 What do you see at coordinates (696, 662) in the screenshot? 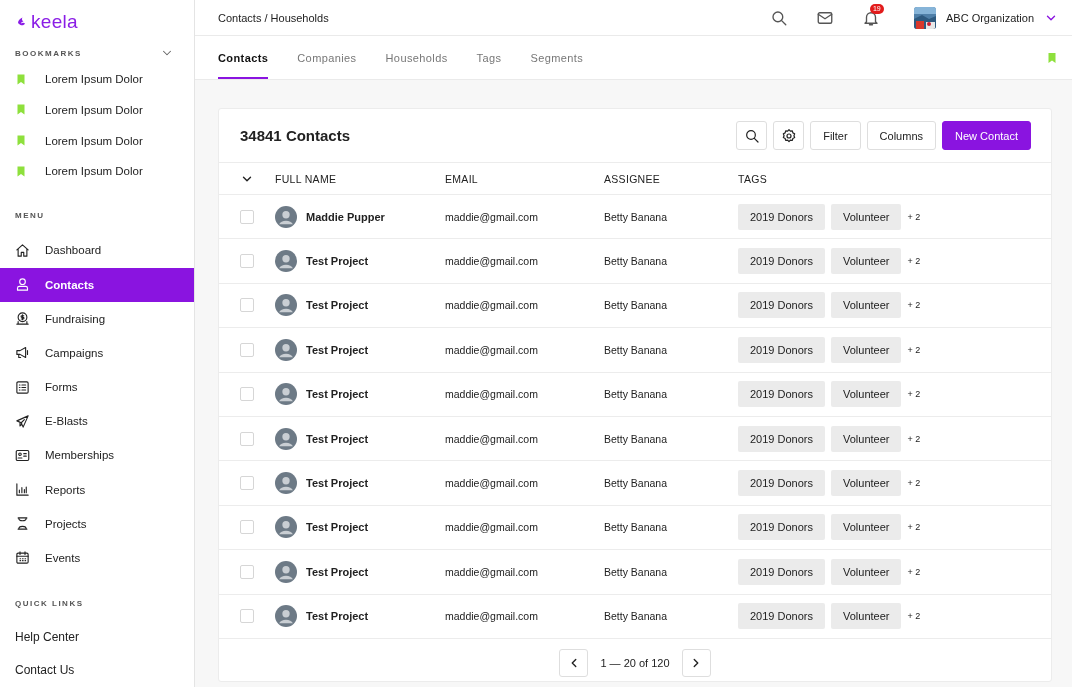
I see `next-page-button` at bounding box center [696, 662].